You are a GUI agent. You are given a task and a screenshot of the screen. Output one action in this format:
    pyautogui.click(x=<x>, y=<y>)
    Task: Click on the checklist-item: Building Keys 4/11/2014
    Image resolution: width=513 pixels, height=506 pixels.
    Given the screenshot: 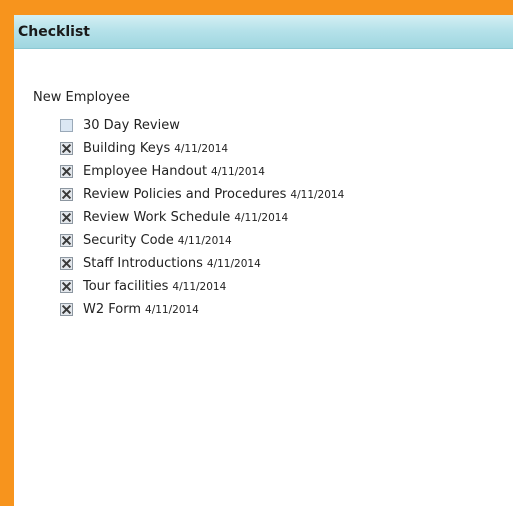 What is the action you would take?
    pyautogui.click(x=202, y=148)
    